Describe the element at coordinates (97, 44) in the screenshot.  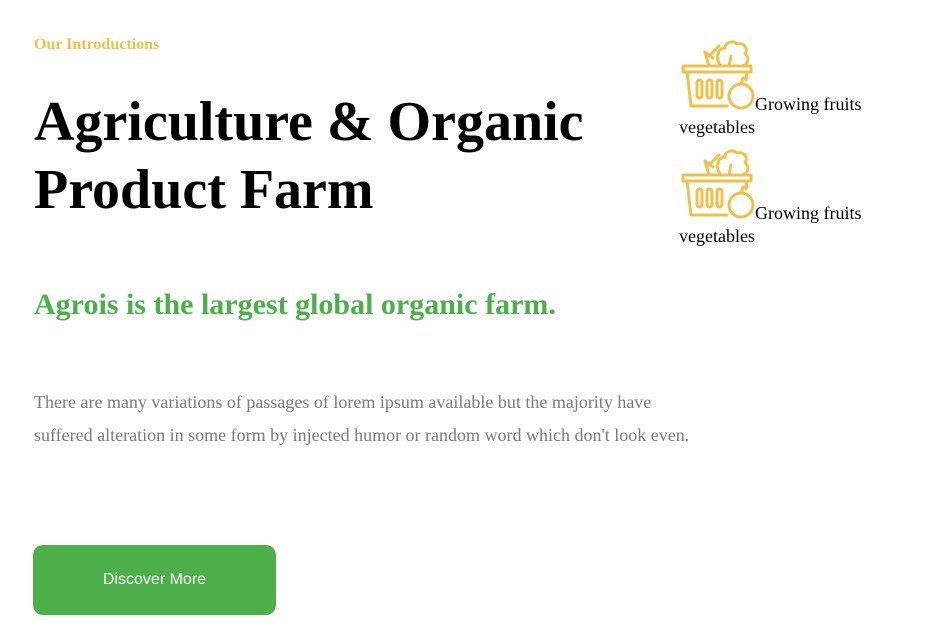
I see `section-eyebrow: Our Introductions` at that location.